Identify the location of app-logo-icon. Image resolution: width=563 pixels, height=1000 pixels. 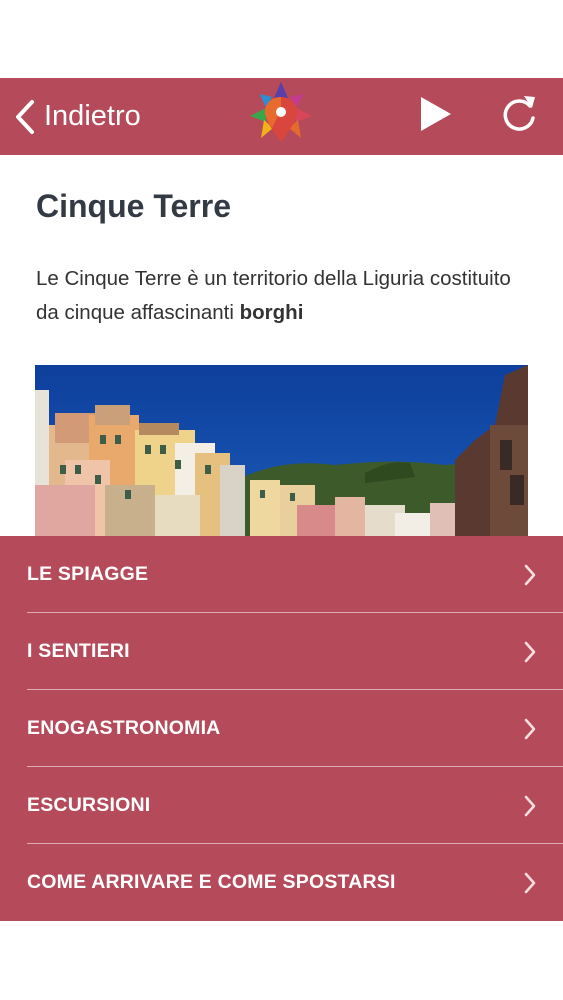
(281, 112).